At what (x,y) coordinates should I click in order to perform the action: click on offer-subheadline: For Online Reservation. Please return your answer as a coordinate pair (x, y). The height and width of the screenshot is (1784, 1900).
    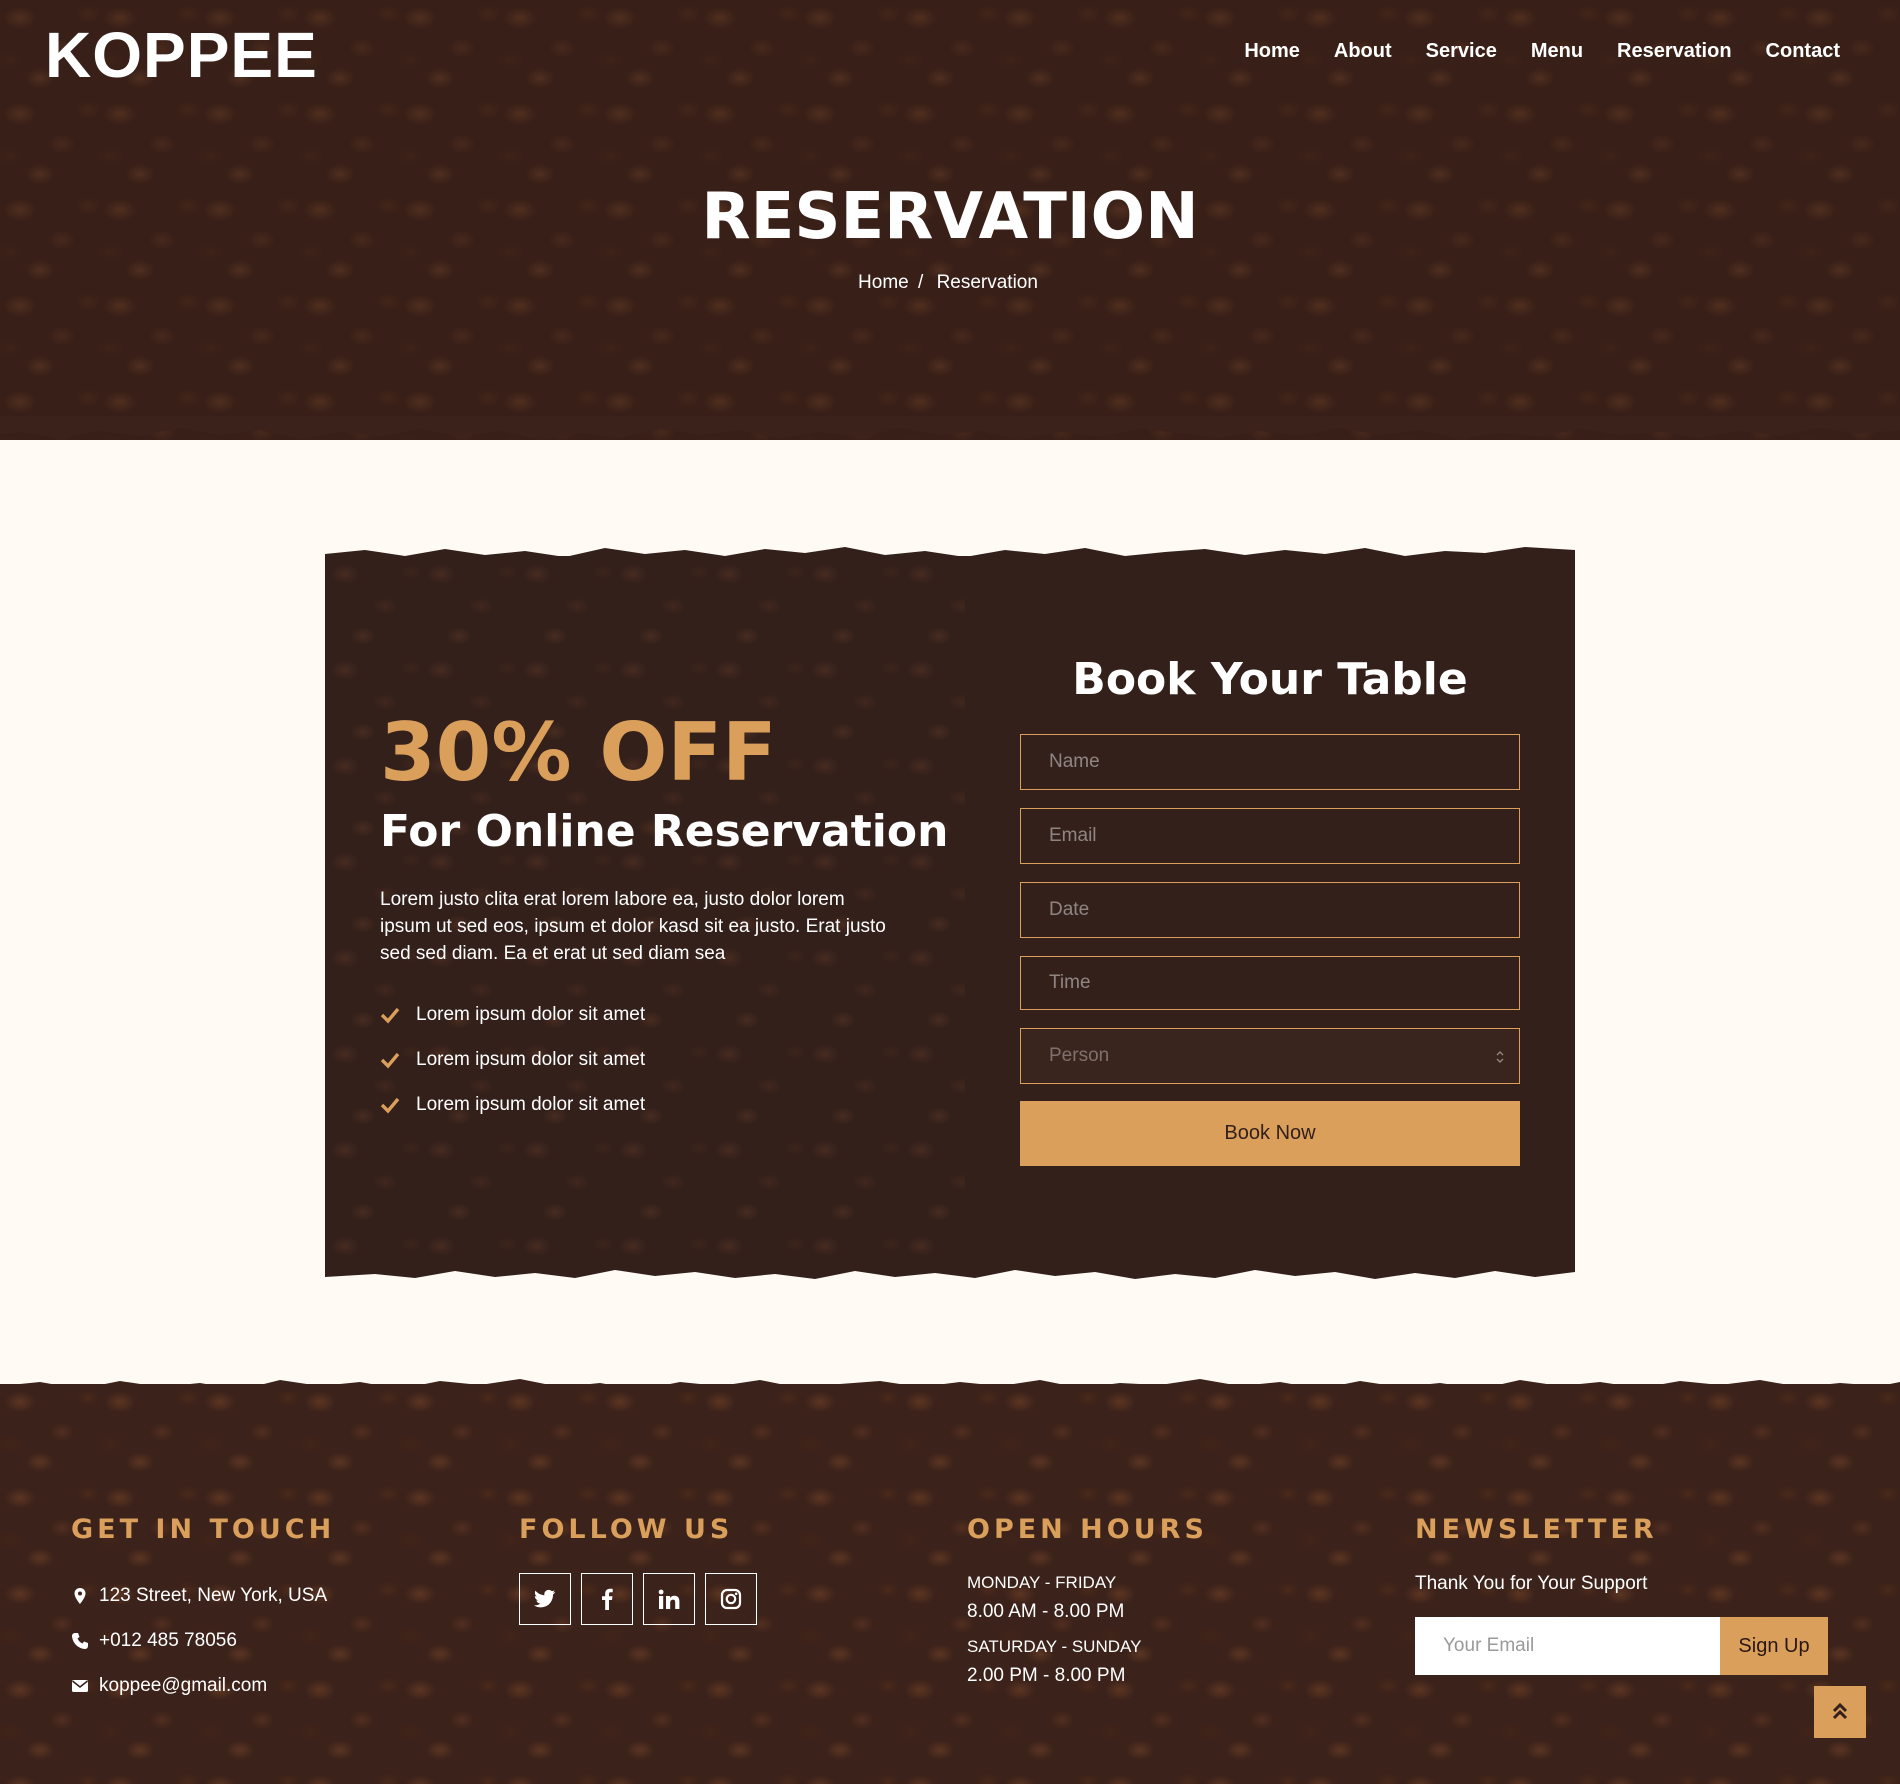
    Looking at the image, I should click on (664, 831).